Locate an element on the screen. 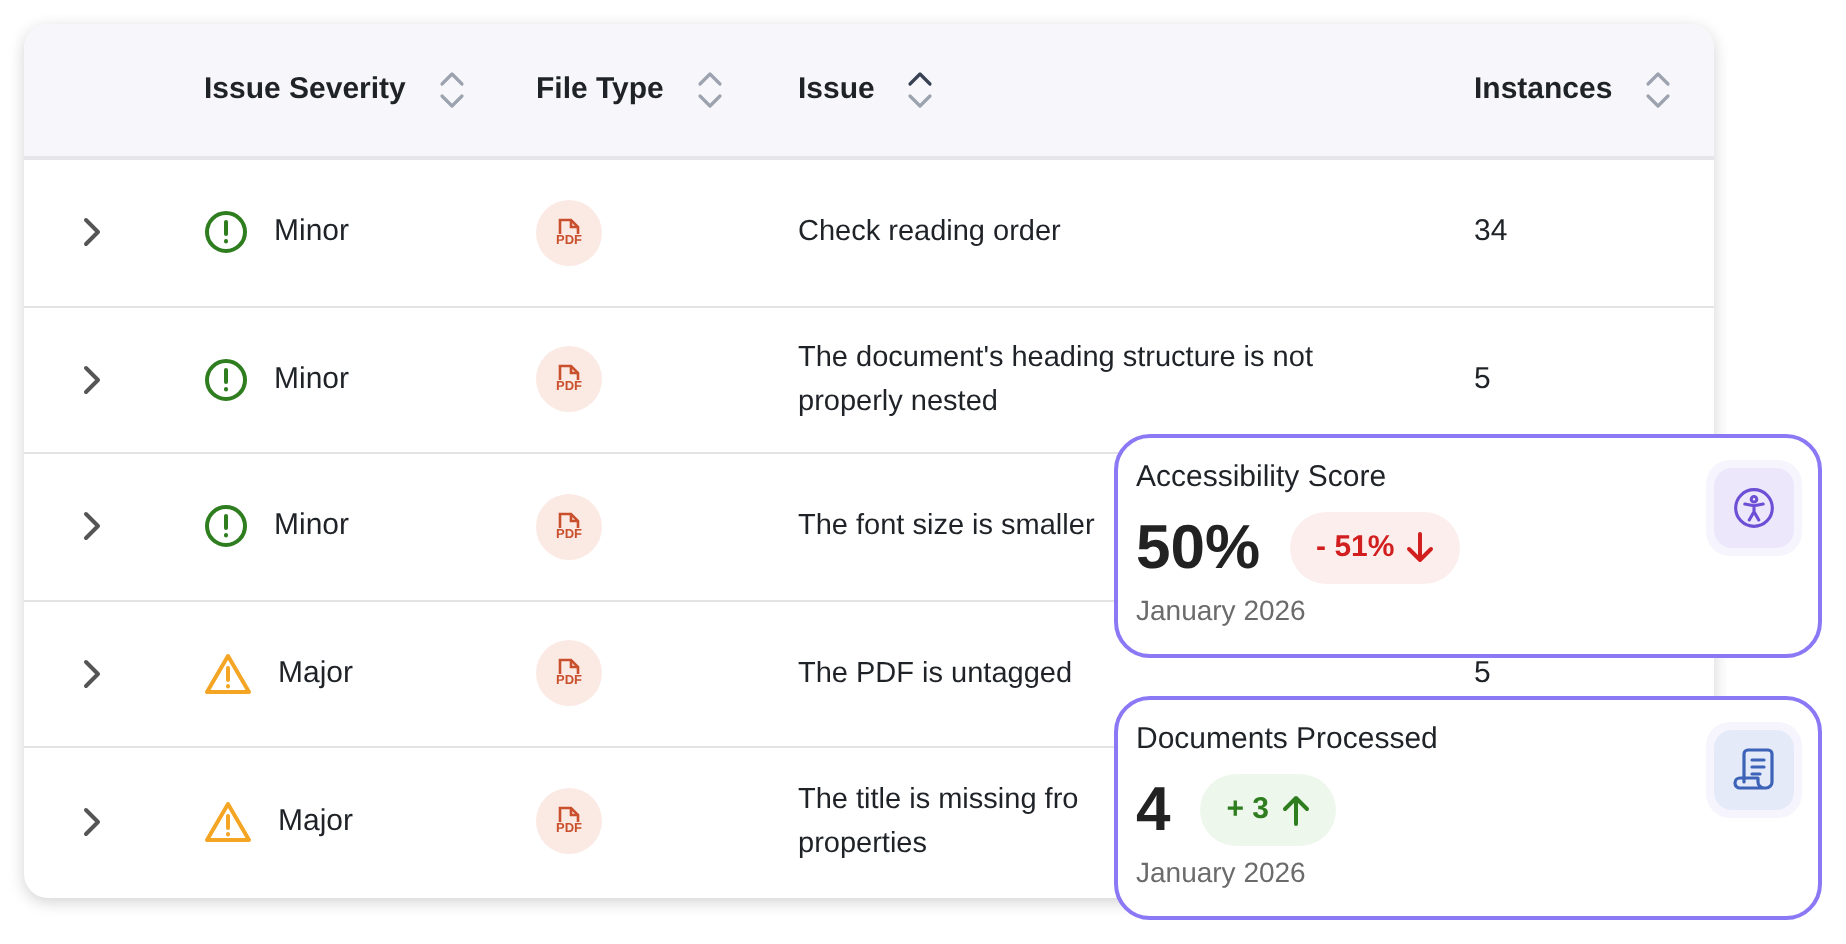 The height and width of the screenshot is (944, 1846). instances-count: 34 is located at coordinates (1491, 231).